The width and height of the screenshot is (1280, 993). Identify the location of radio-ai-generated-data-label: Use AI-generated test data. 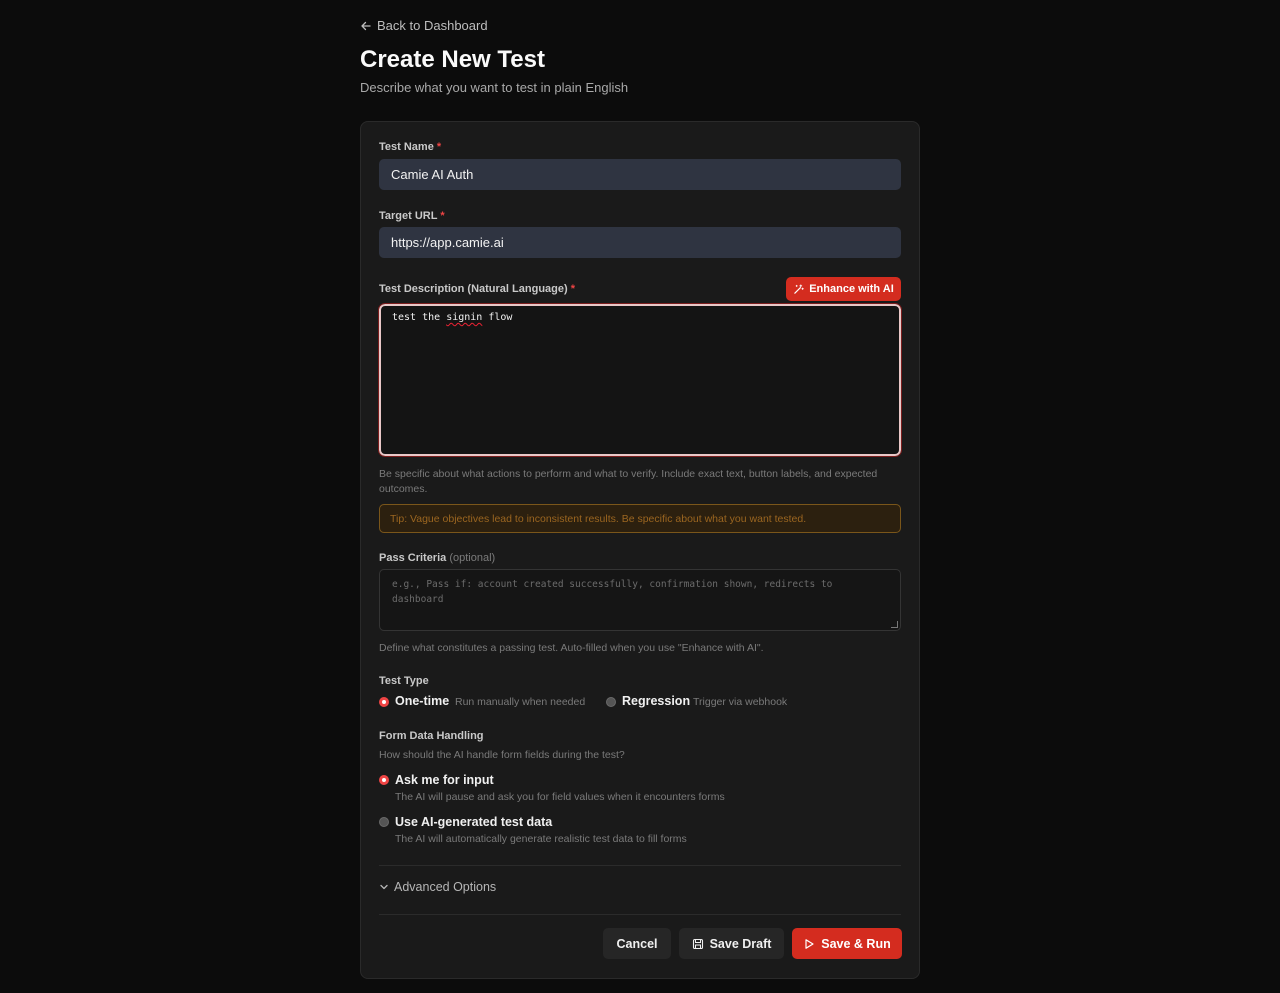
(473, 822).